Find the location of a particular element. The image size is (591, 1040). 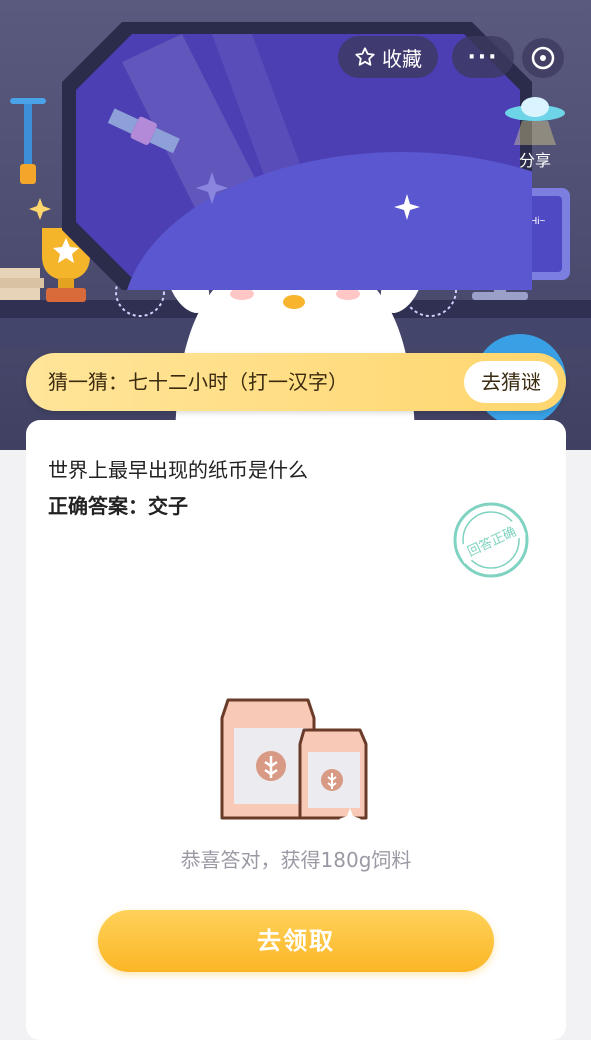

riddle-text: 猜一猜：七十二小时（打一汉字） is located at coordinates (198, 382).